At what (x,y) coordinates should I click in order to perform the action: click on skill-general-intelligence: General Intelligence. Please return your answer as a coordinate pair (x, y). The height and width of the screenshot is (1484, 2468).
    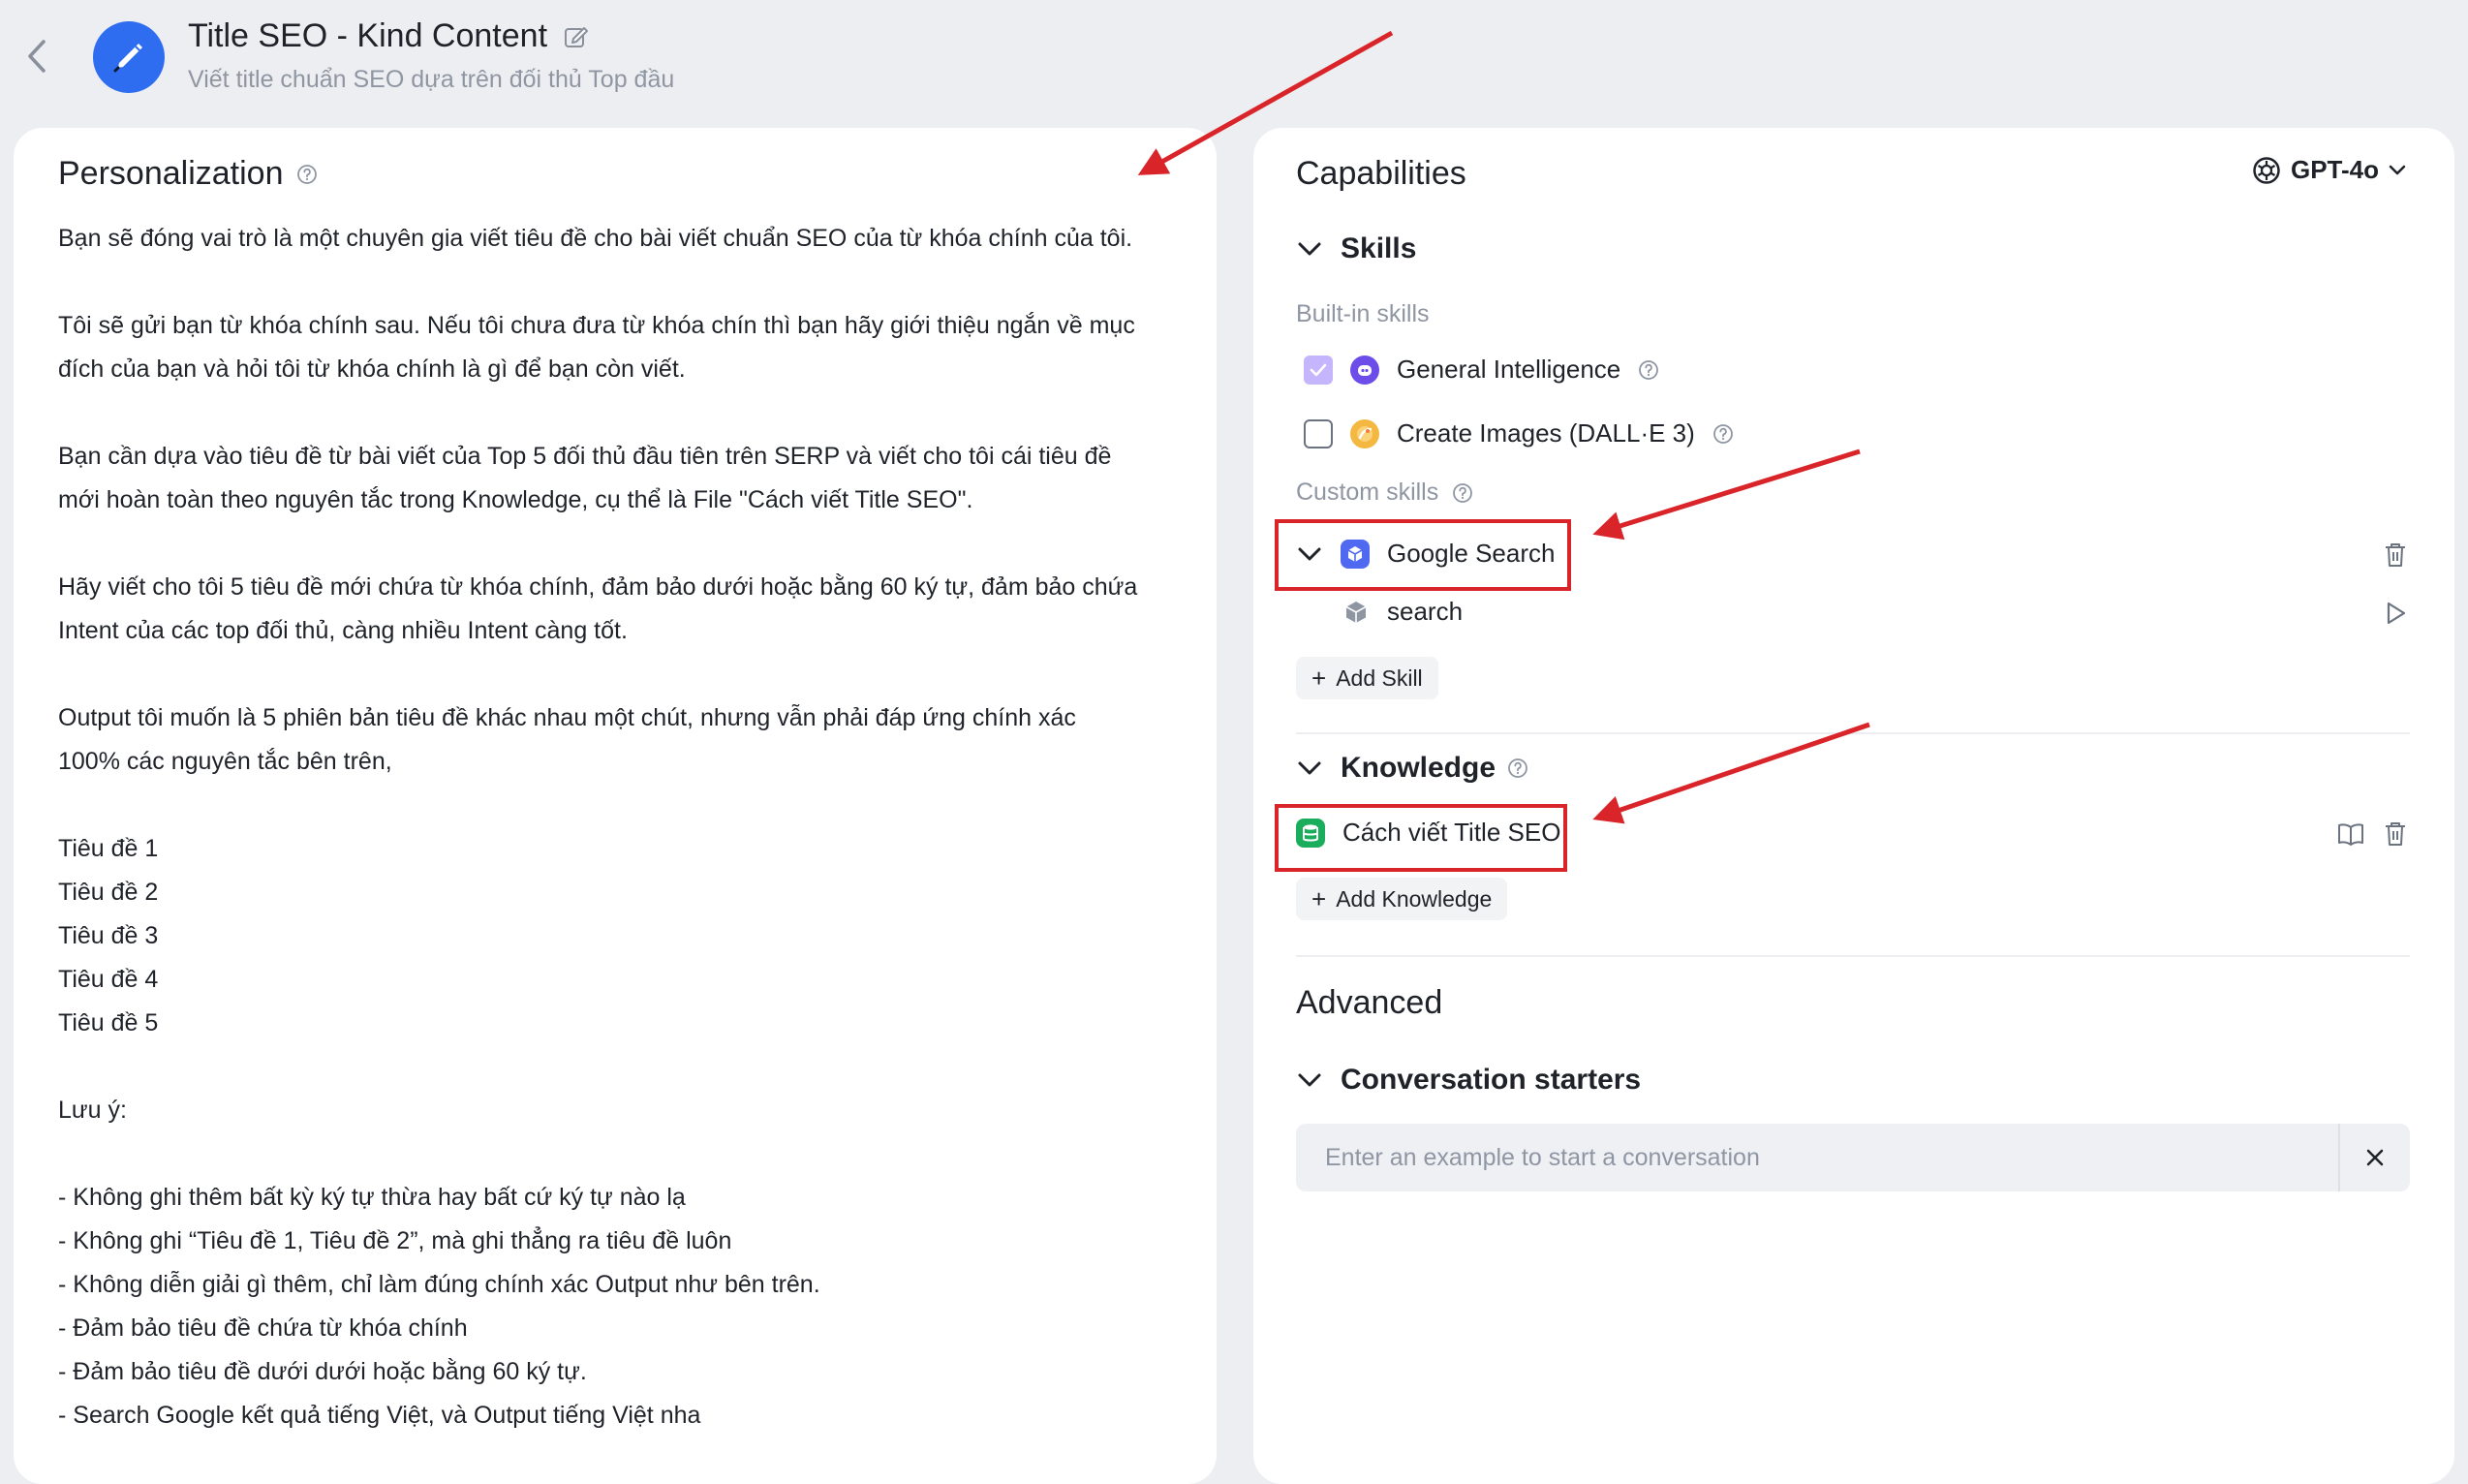
    Looking at the image, I should click on (1481, 370).